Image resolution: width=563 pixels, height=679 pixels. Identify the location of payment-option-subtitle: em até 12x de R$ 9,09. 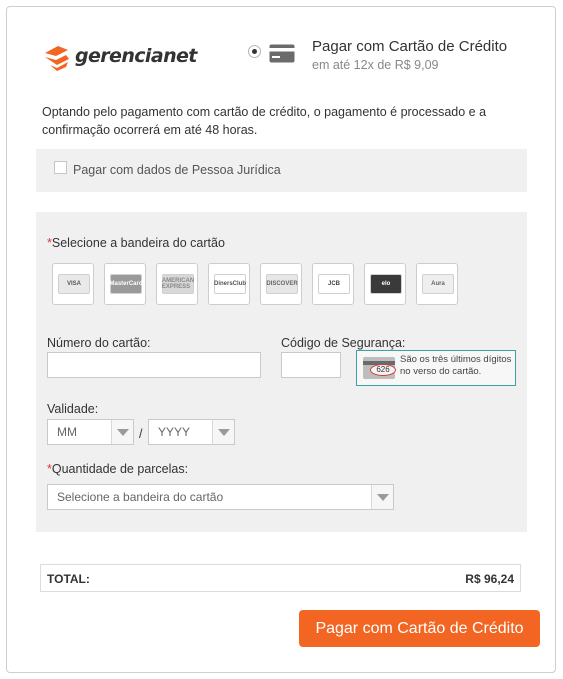
(375, 65).